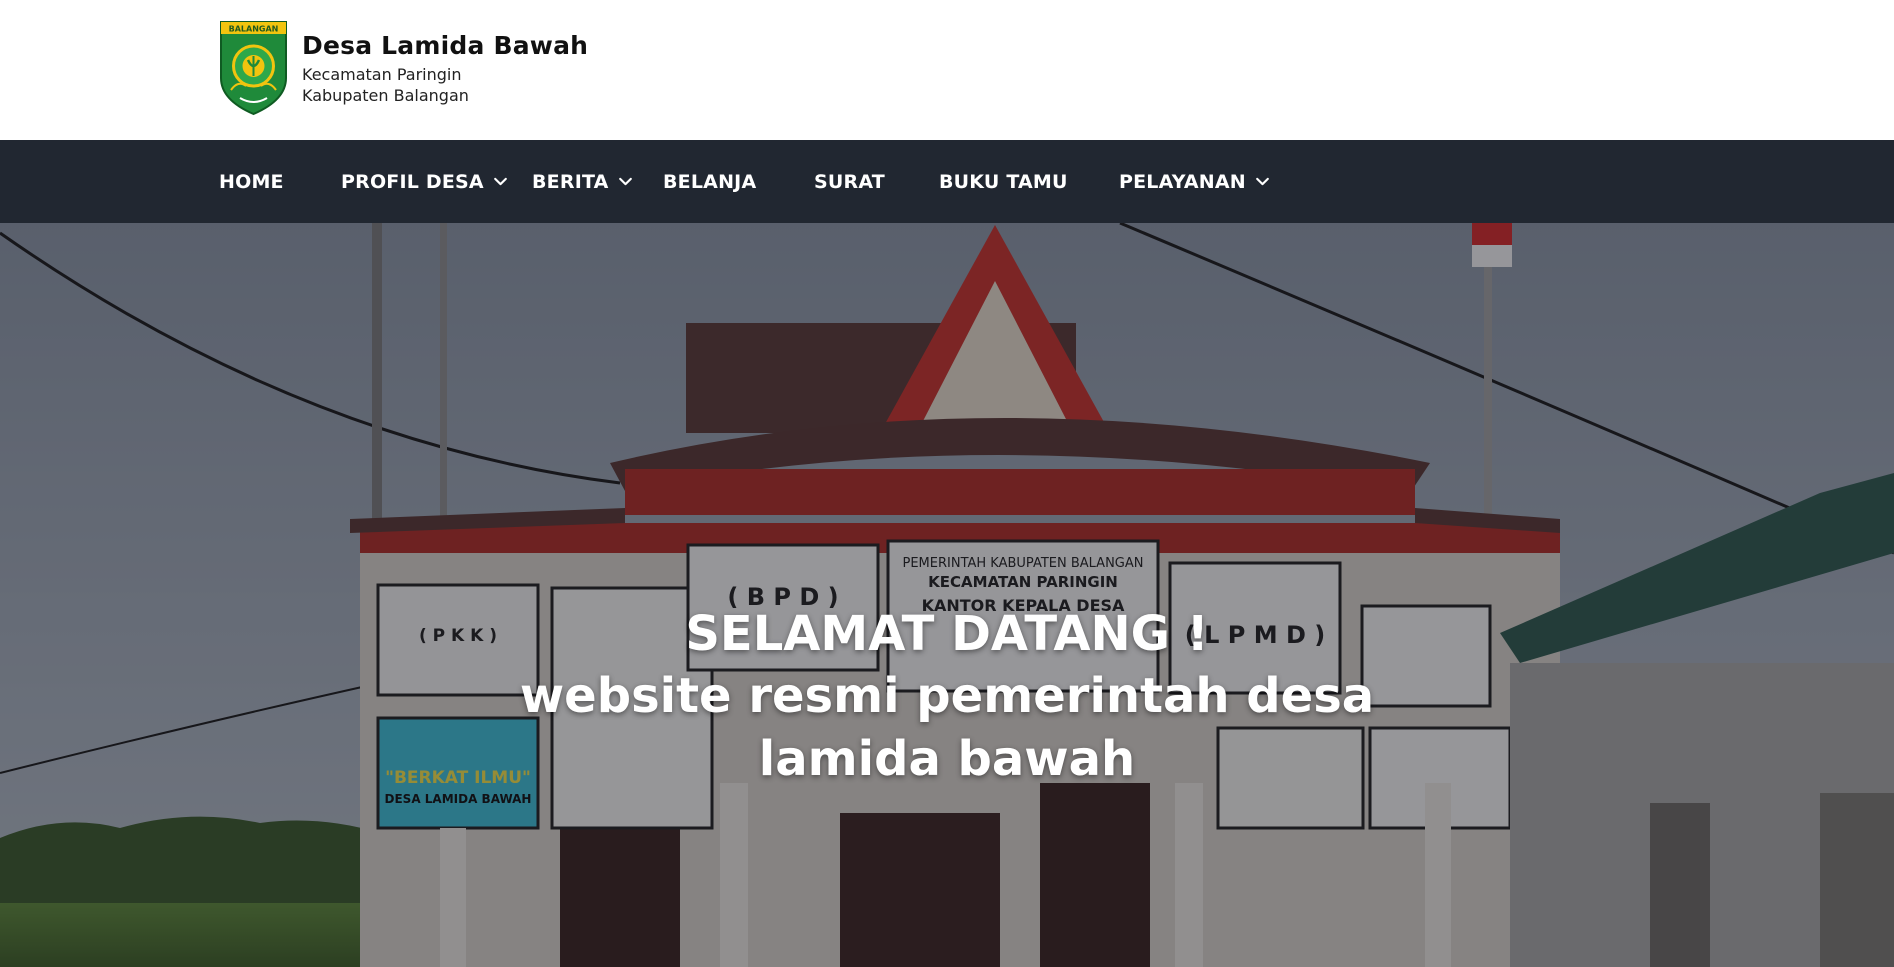 The height and width of the screenshot is (967, 1894). I want to click on nav-item-buku-tamu: BUKU TAMU, so click(1003, 181).